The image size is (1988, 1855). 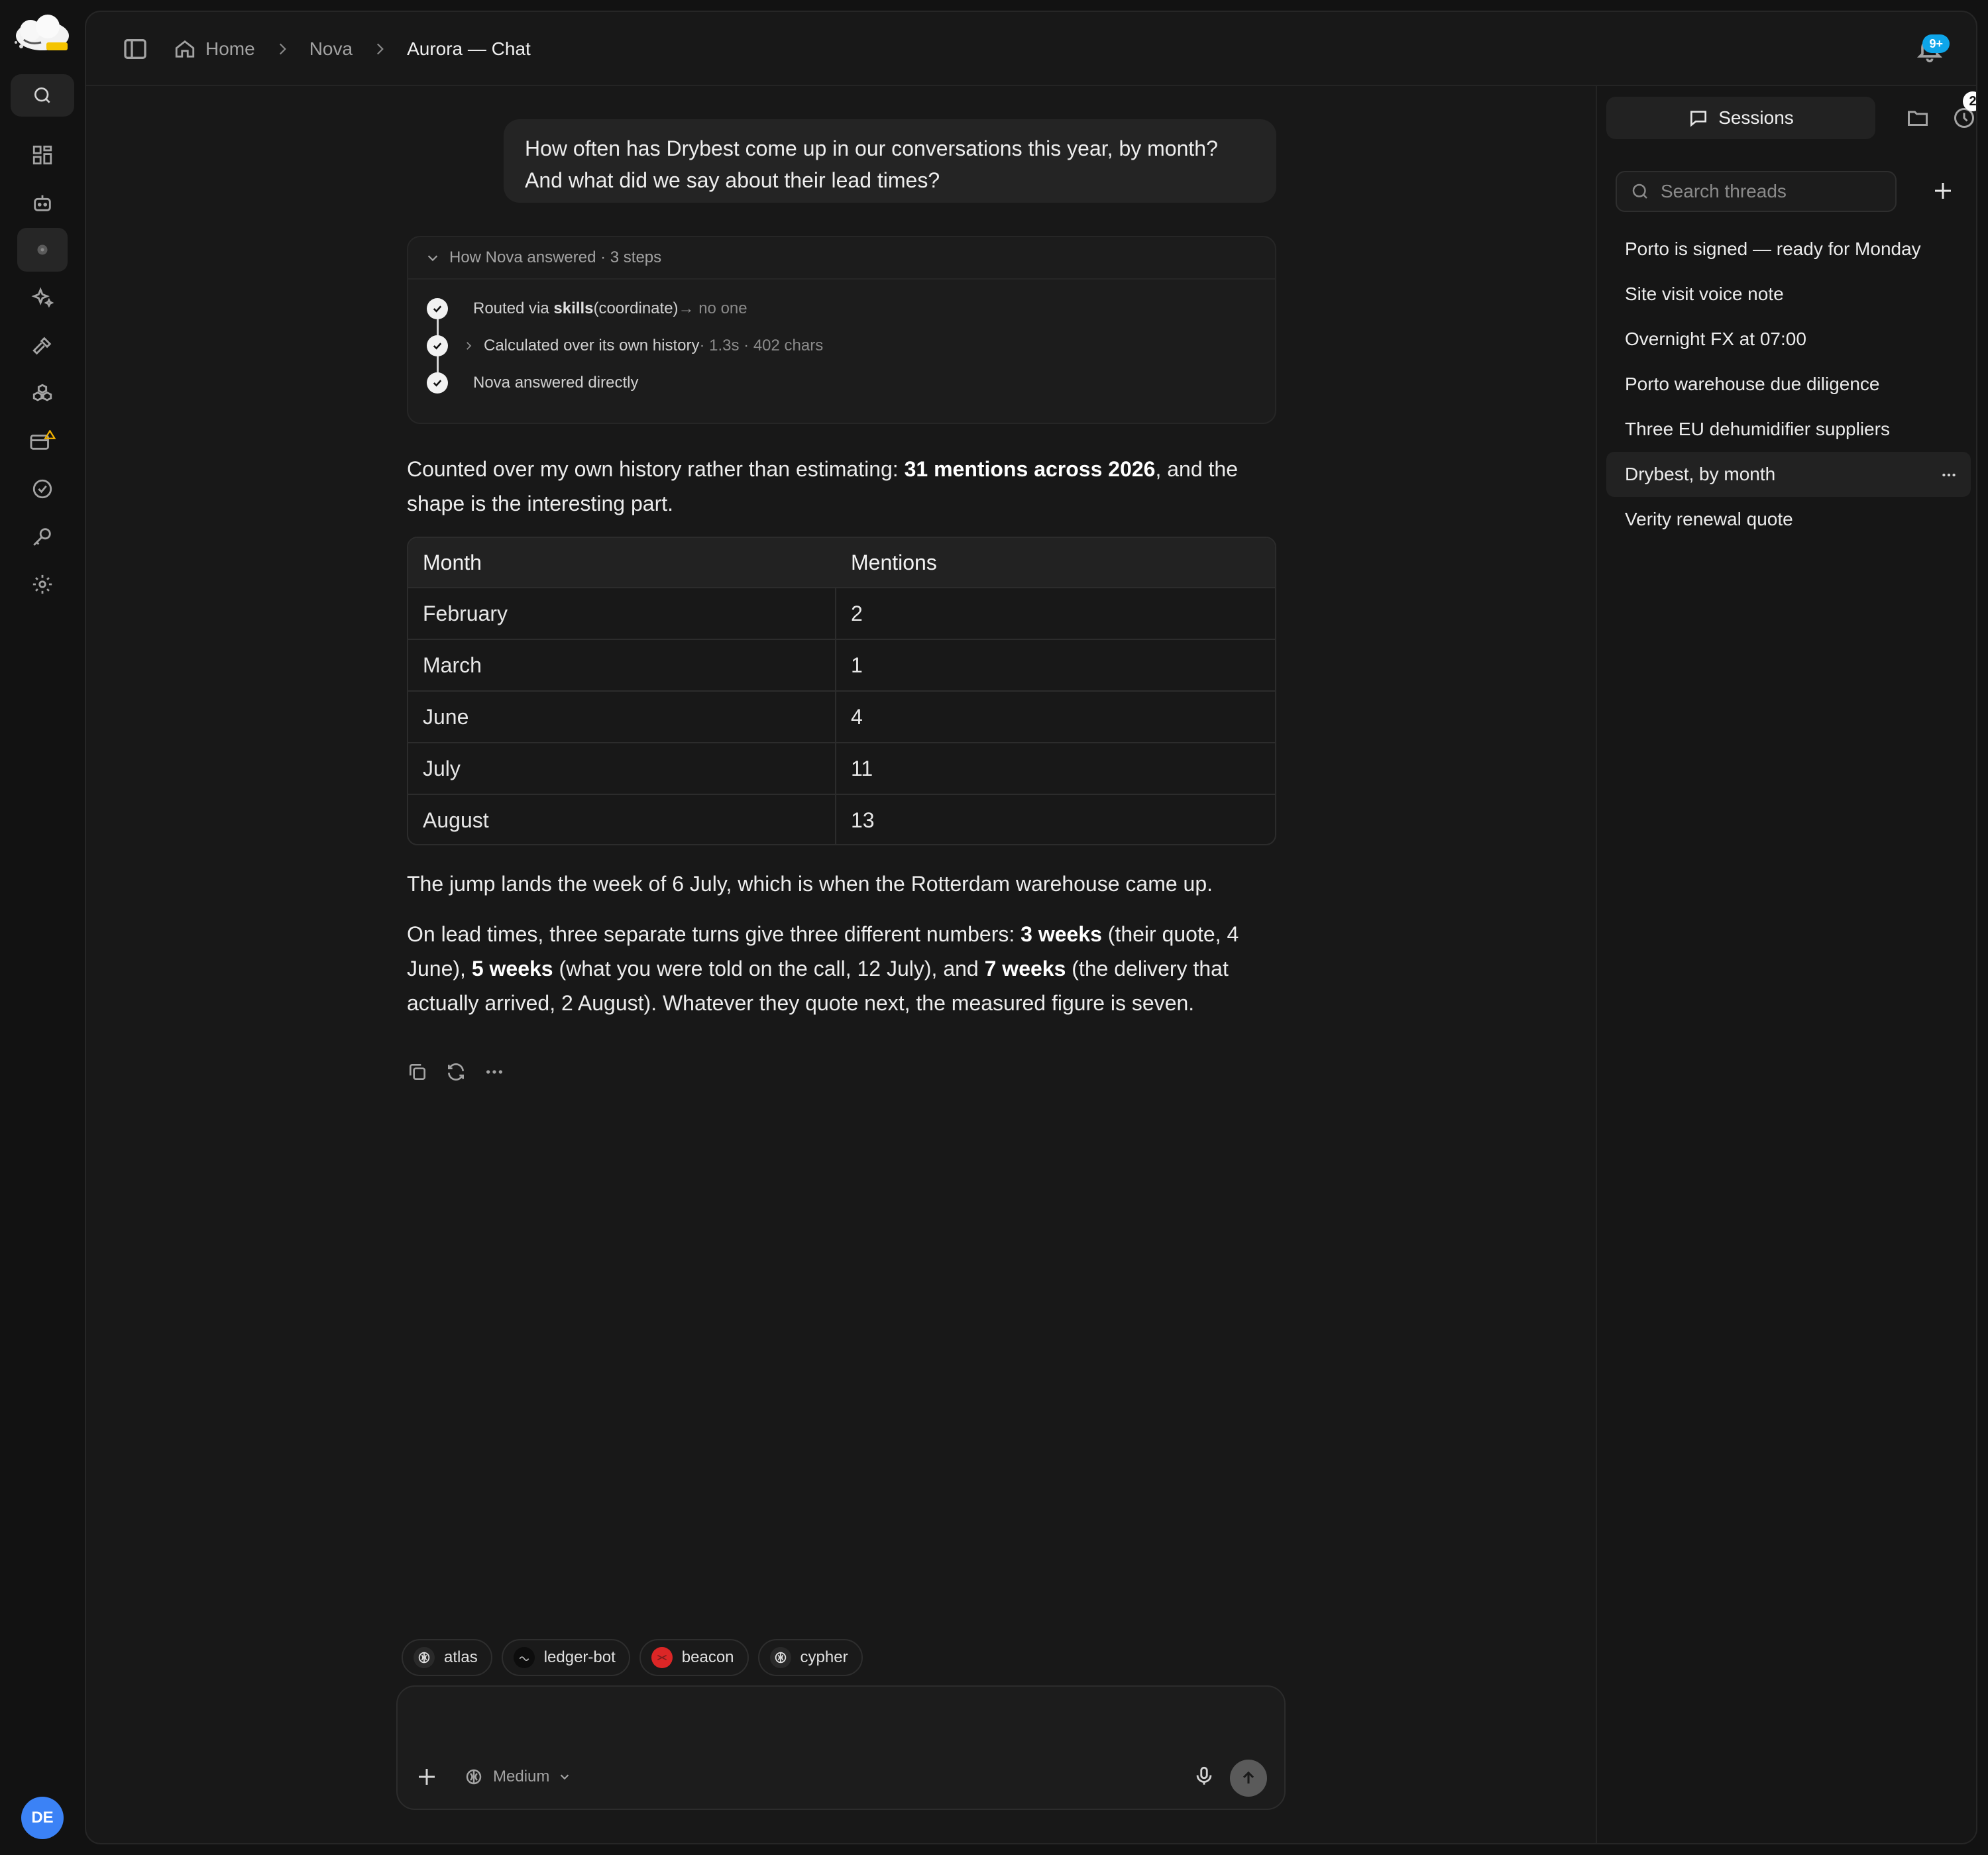 I want to click on thread-search, so click(x=1756, y=191).